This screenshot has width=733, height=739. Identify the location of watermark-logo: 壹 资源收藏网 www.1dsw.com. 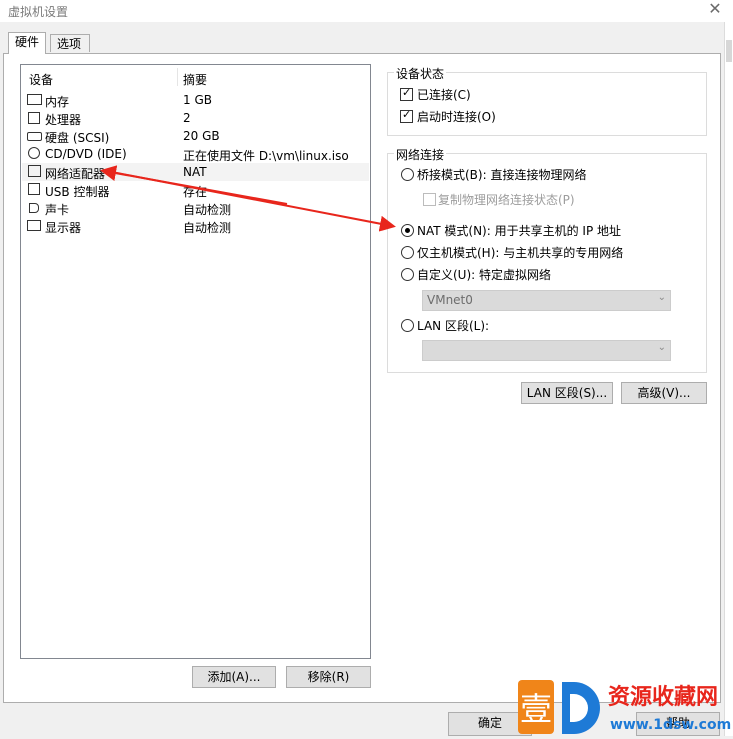
(624, 707).